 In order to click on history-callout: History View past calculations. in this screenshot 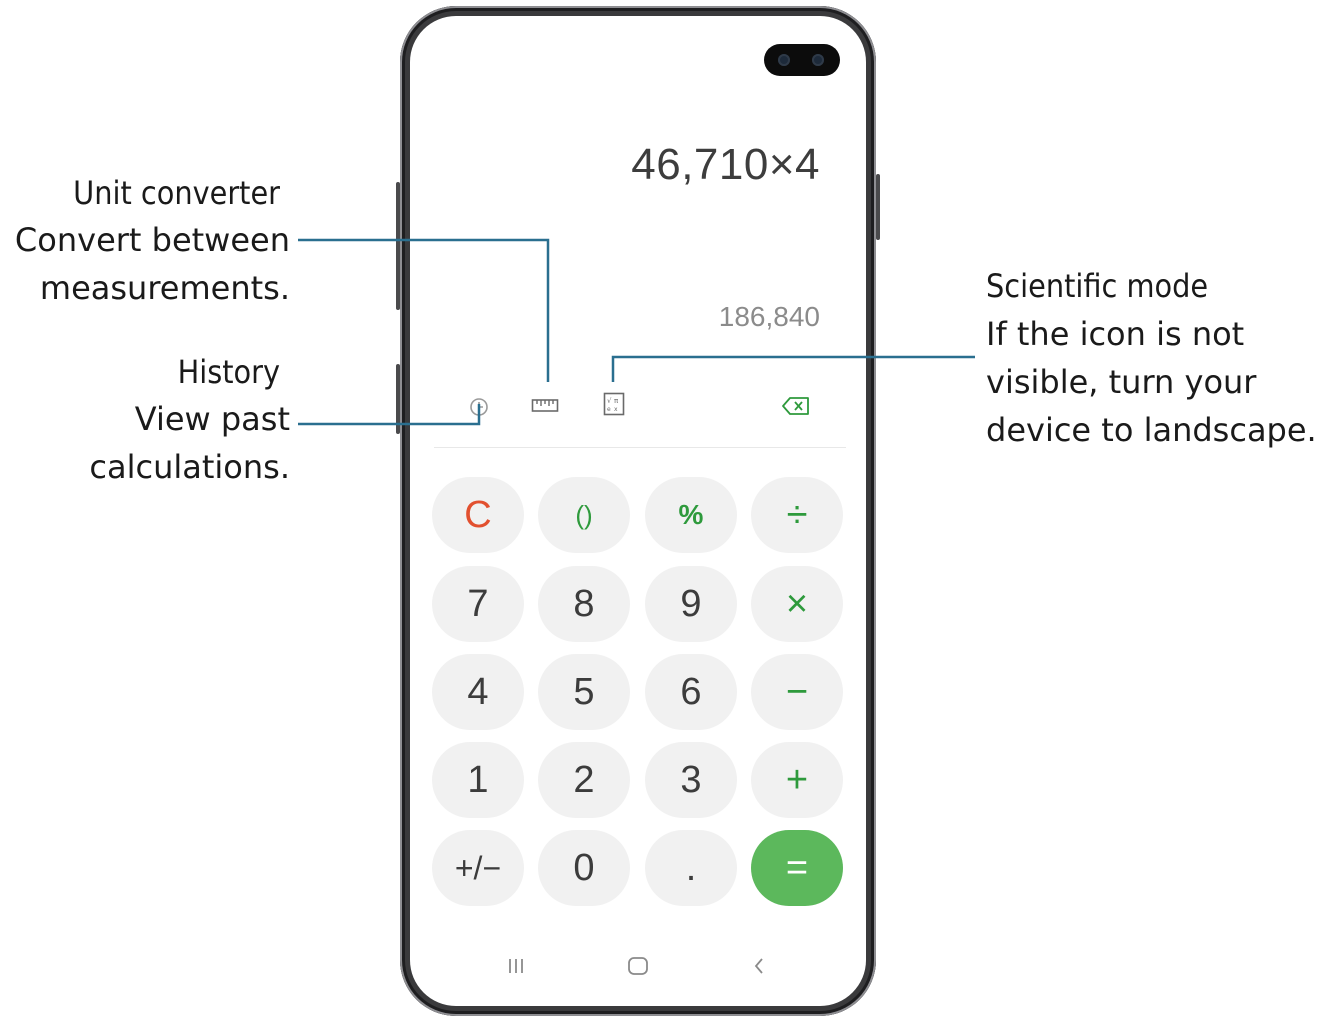, I will do `click(145, 420)`.